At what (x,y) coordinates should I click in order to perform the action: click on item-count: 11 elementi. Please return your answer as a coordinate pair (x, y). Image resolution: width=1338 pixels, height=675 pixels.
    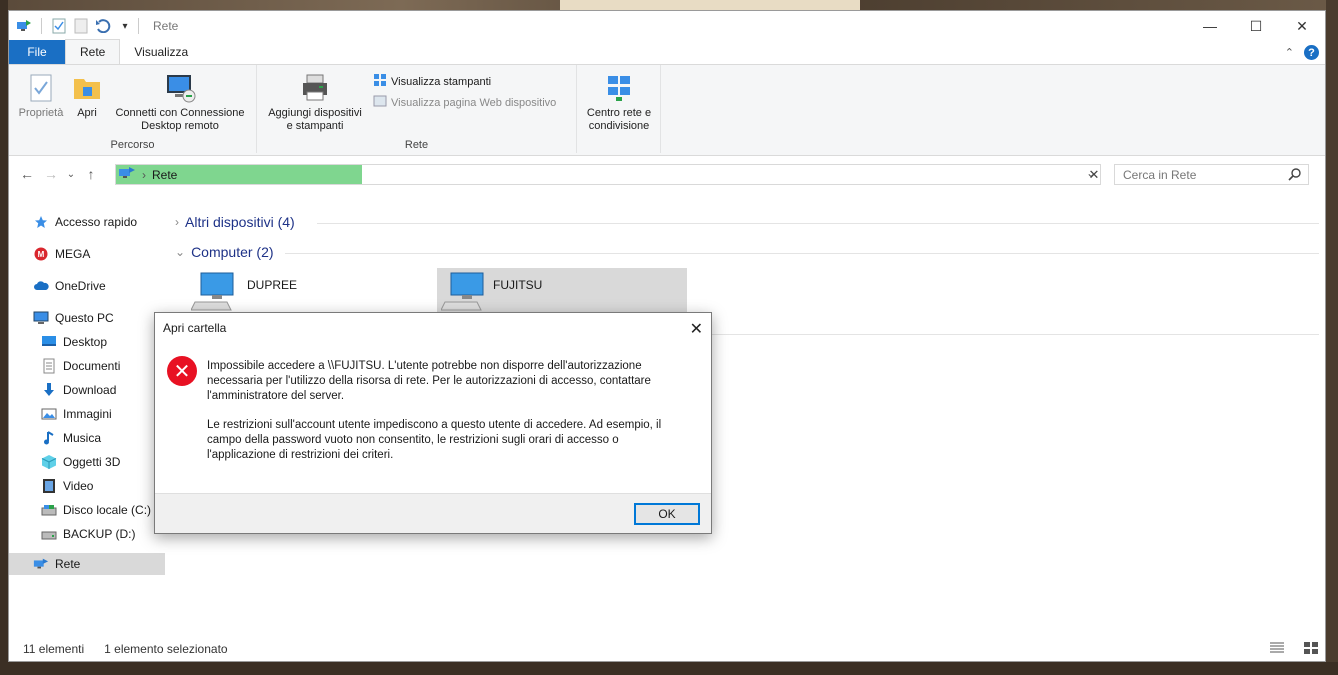
    Looking at the image, I should click on (54, 649).